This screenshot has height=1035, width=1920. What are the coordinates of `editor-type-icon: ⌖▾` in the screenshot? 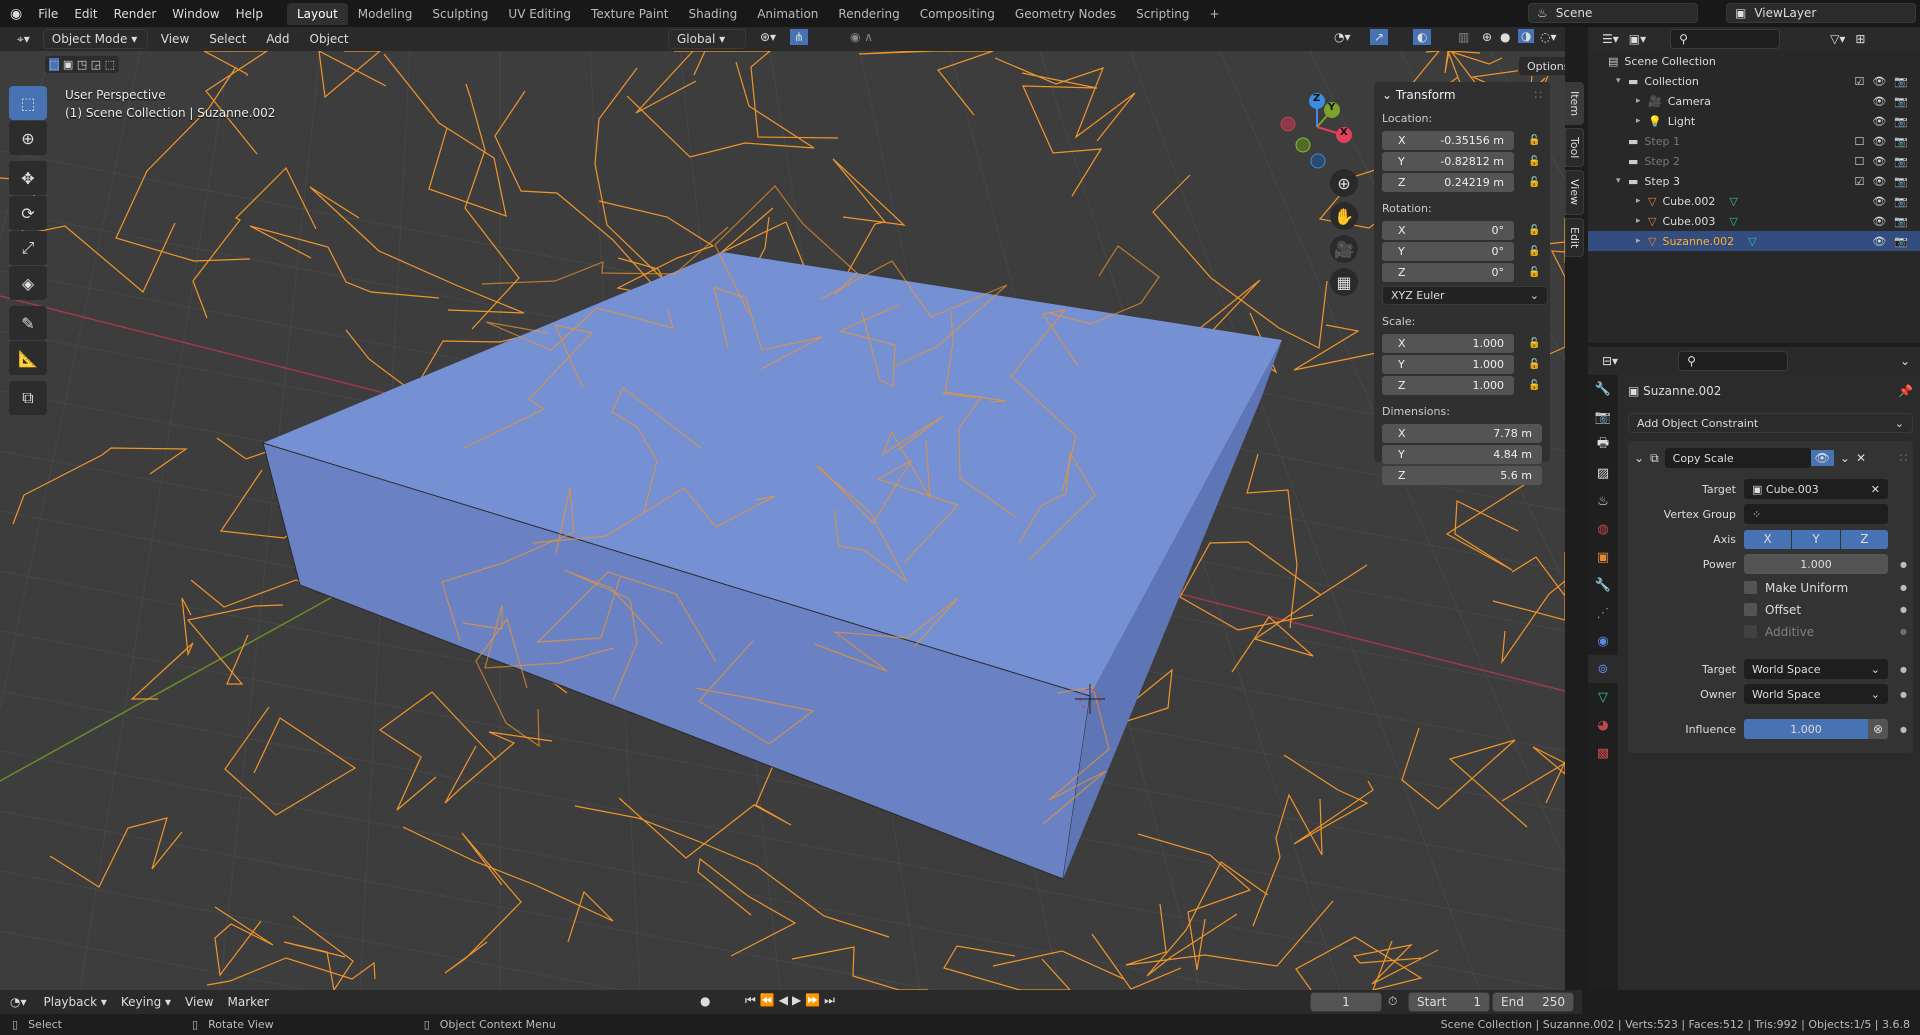 It's located at (23, 39).